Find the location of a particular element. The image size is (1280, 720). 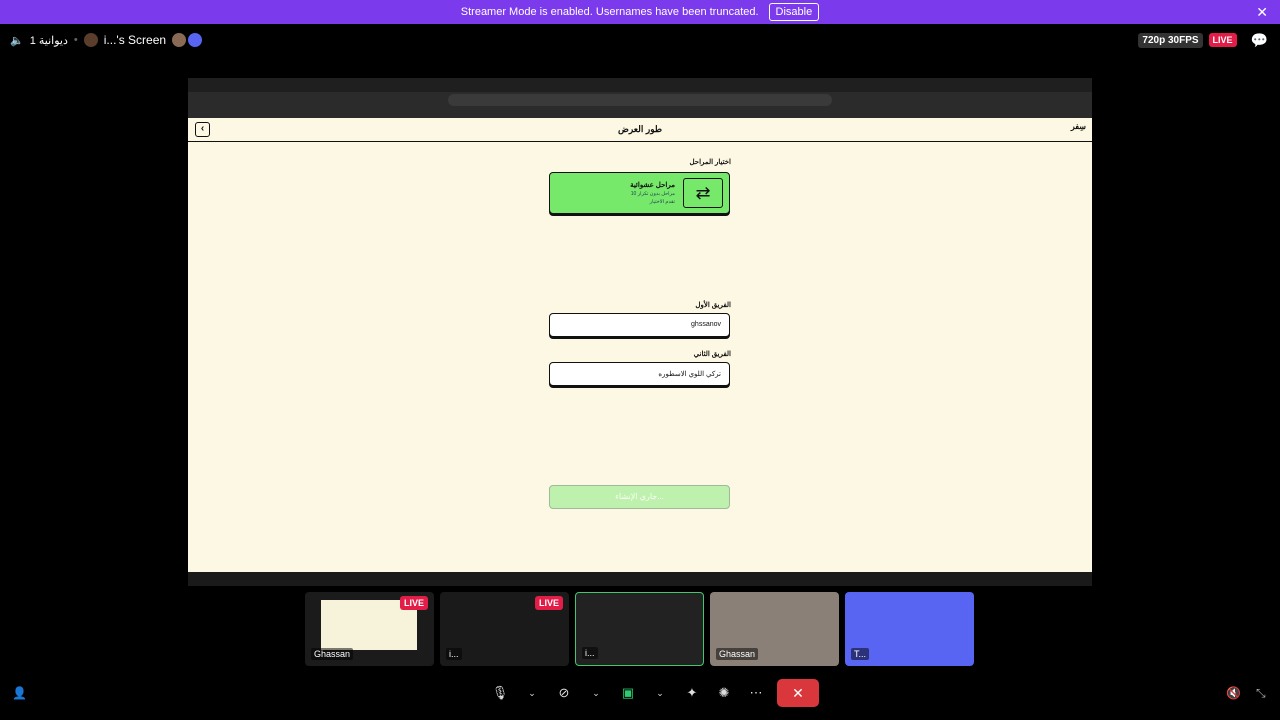

close-icon: ✕ is located at coordinates (1262, 12).